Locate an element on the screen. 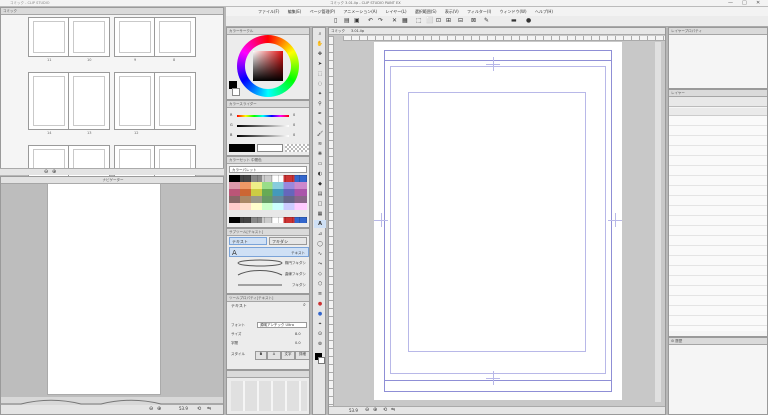  canvas-tab-file: 3.01.lip is located at coordinates (357, 31).